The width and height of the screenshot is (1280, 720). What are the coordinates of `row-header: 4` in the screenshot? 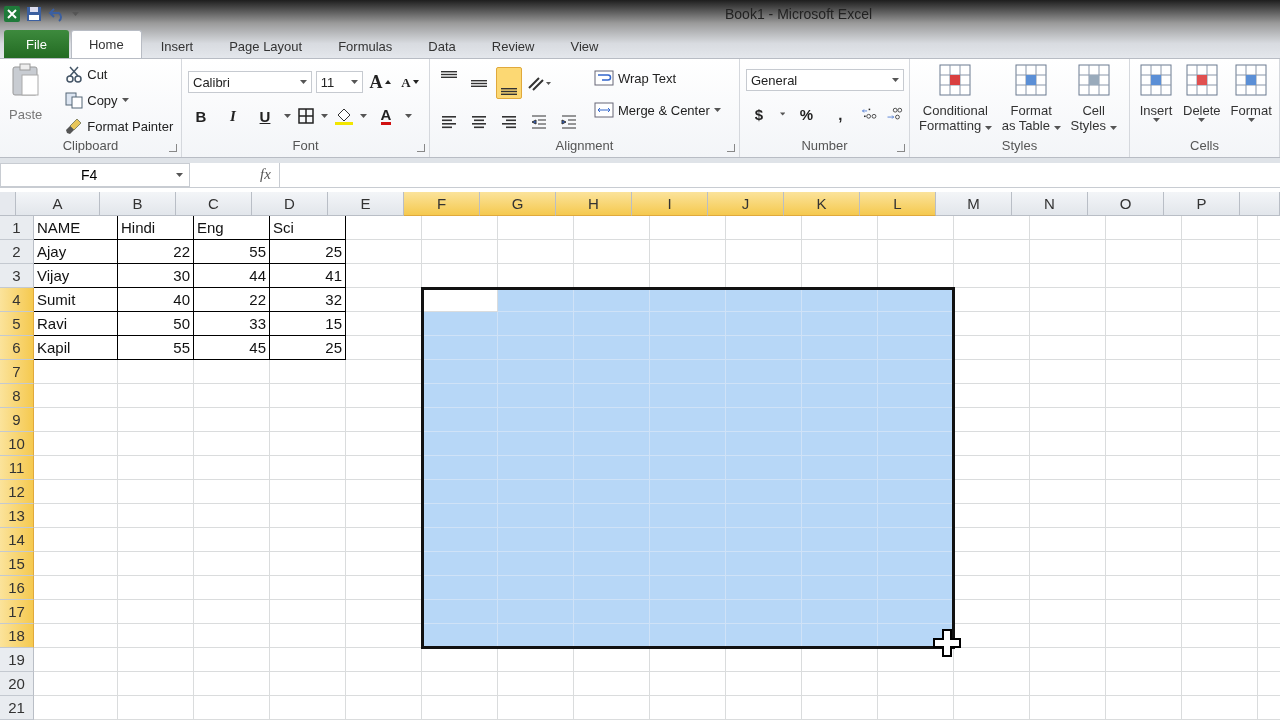 It's located at (17, 300).